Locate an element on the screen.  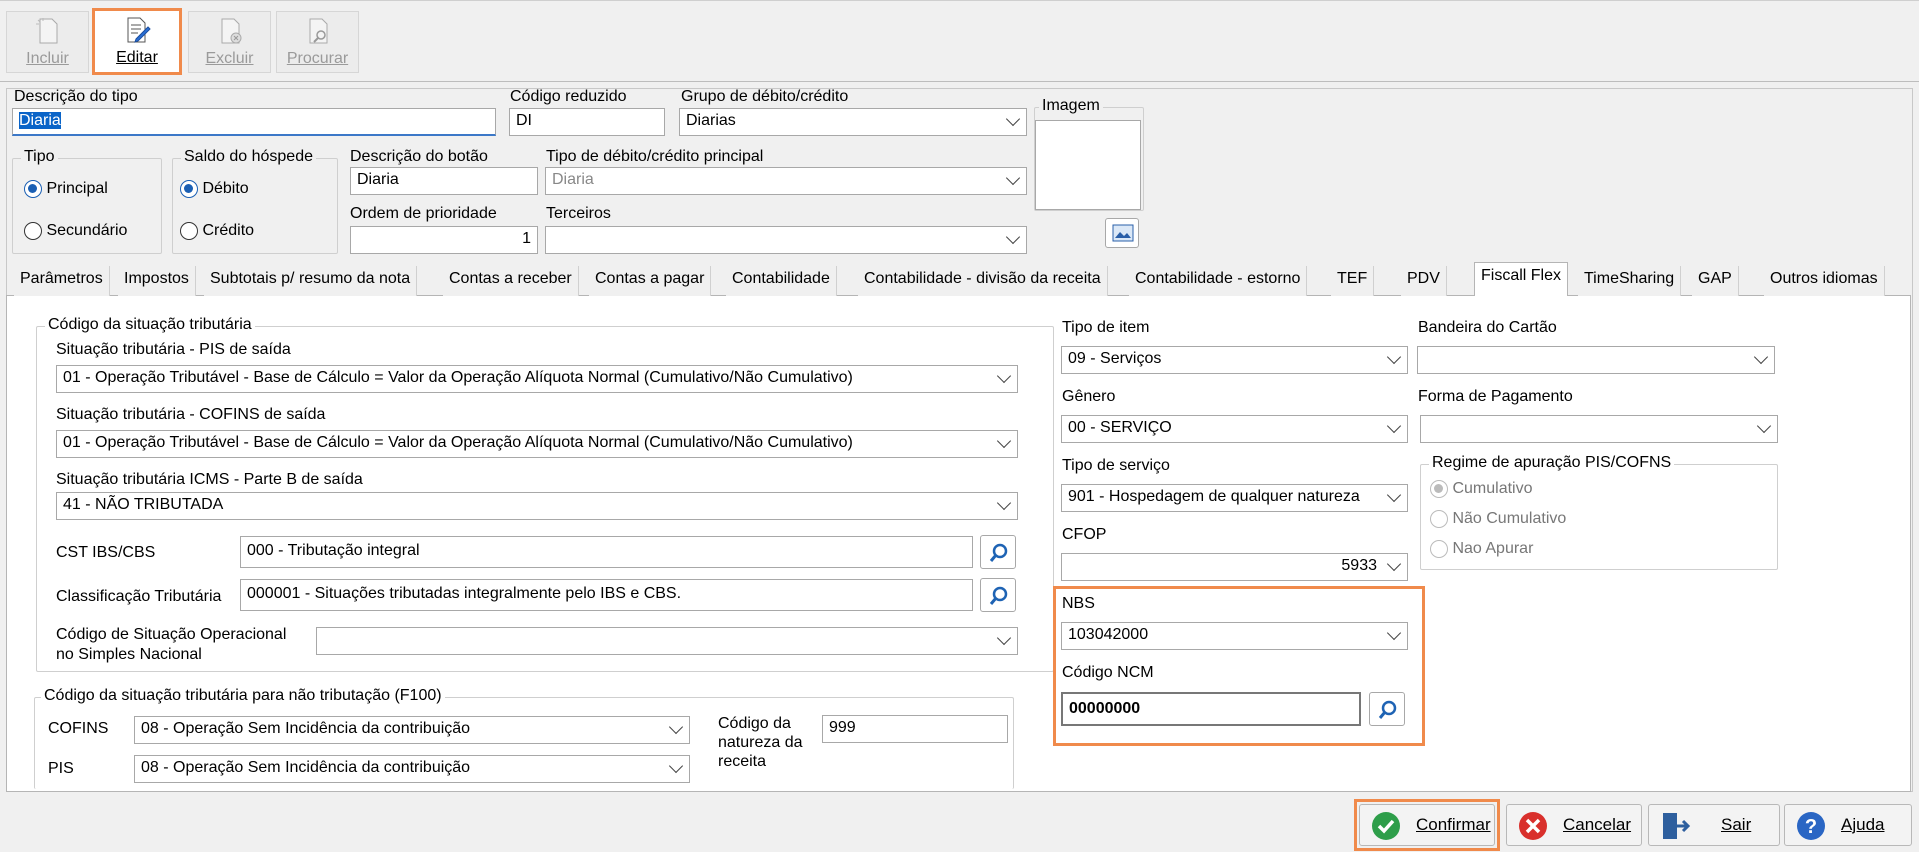
tab-contabilidade-estorno: Contabilidade - estorno is located at coordinates (1218, 281).